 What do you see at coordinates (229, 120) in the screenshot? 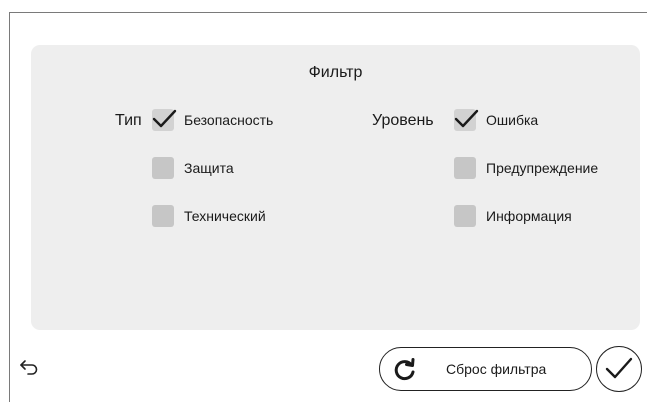
I see `option-label-security: Безопасность` at bounding box center [229, 120].